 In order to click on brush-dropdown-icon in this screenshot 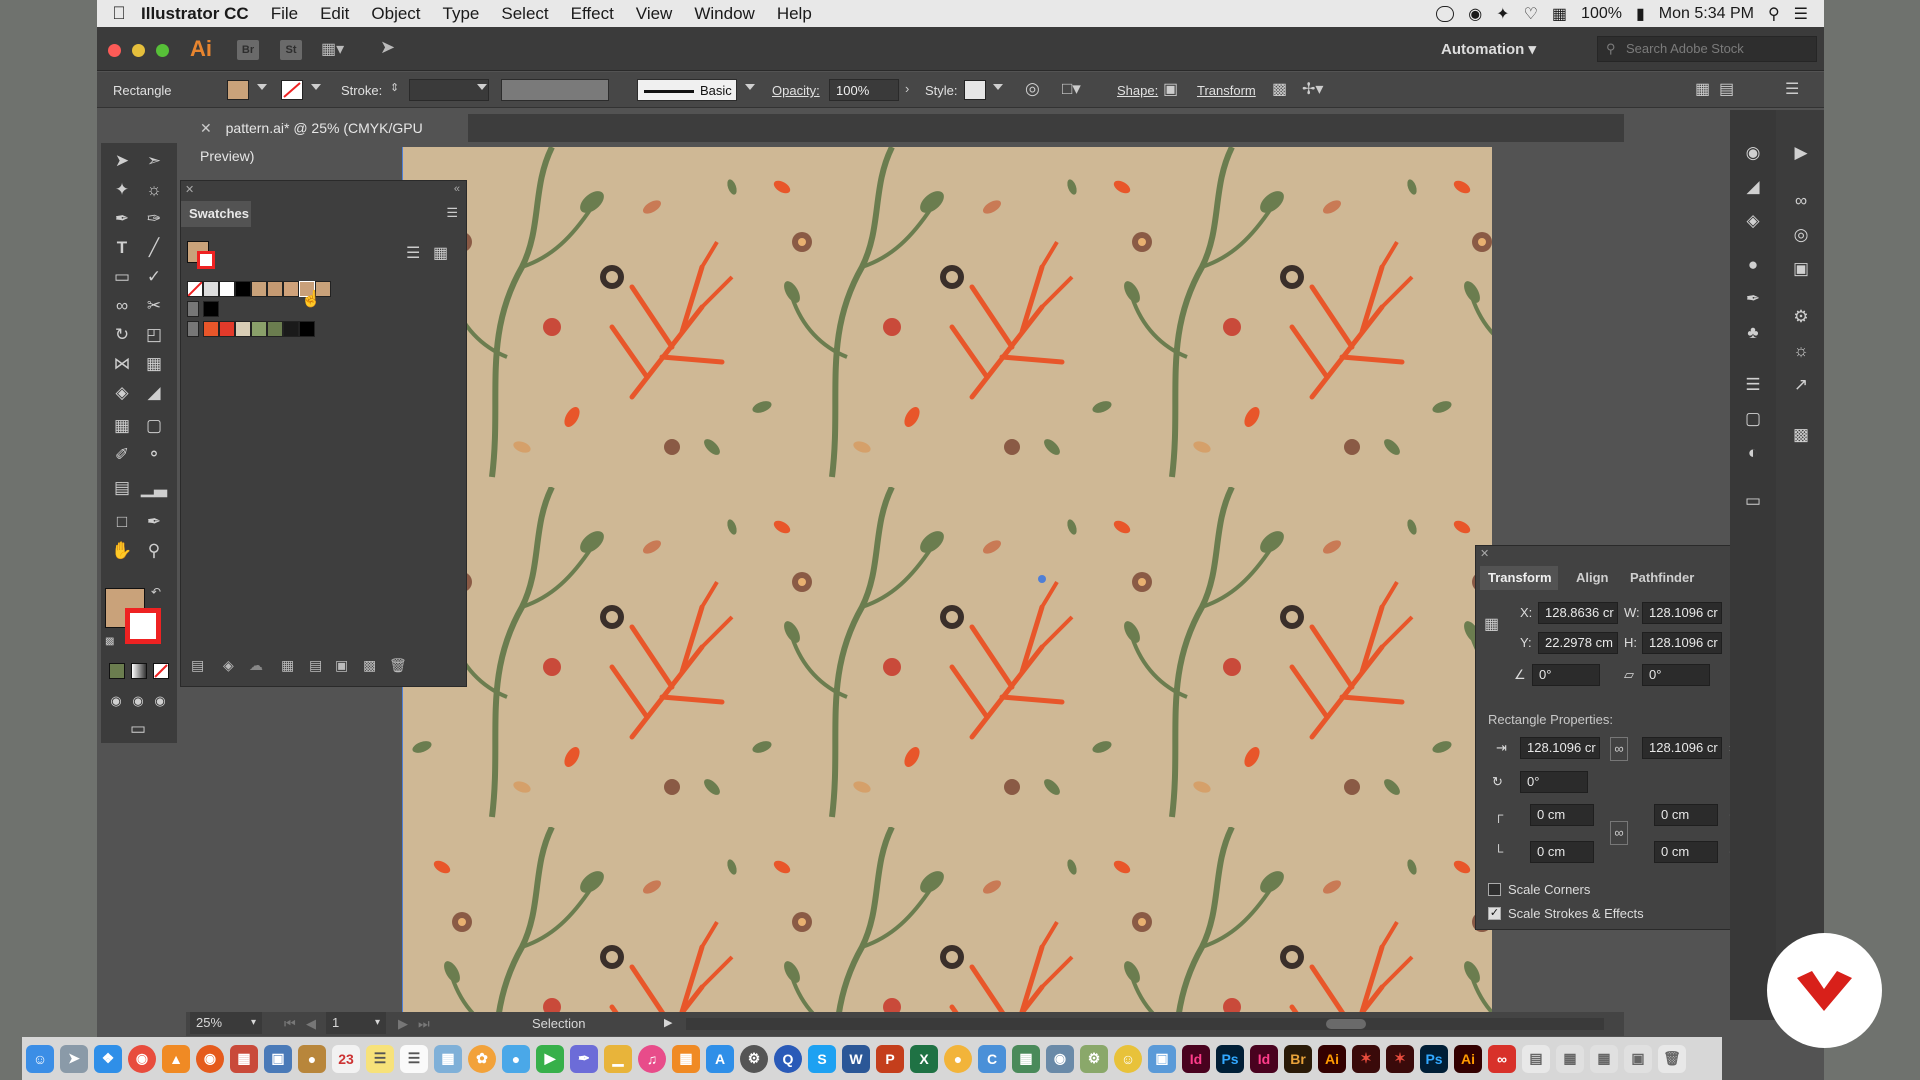, I will do `click(750, 87)`.